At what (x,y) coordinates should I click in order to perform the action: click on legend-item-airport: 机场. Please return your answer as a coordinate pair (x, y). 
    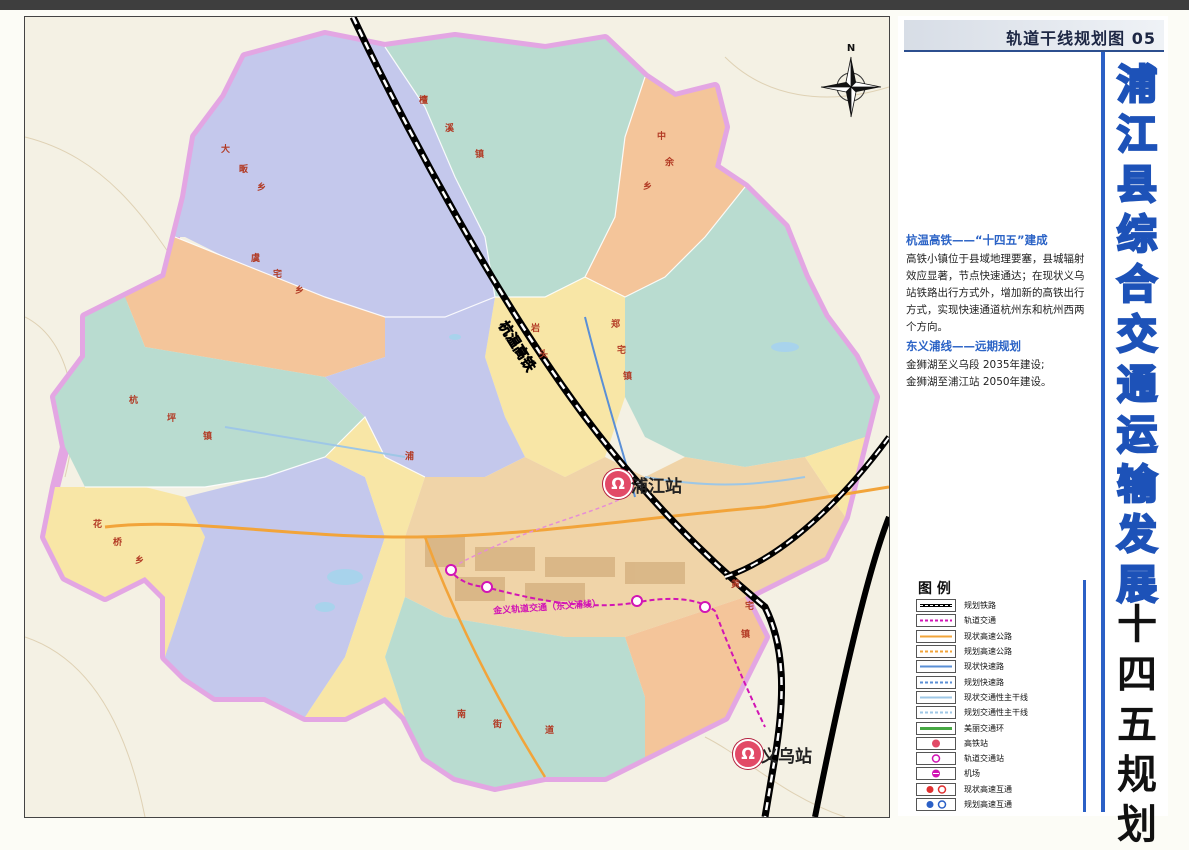
    Looking at the image, I should click on (996, 773).